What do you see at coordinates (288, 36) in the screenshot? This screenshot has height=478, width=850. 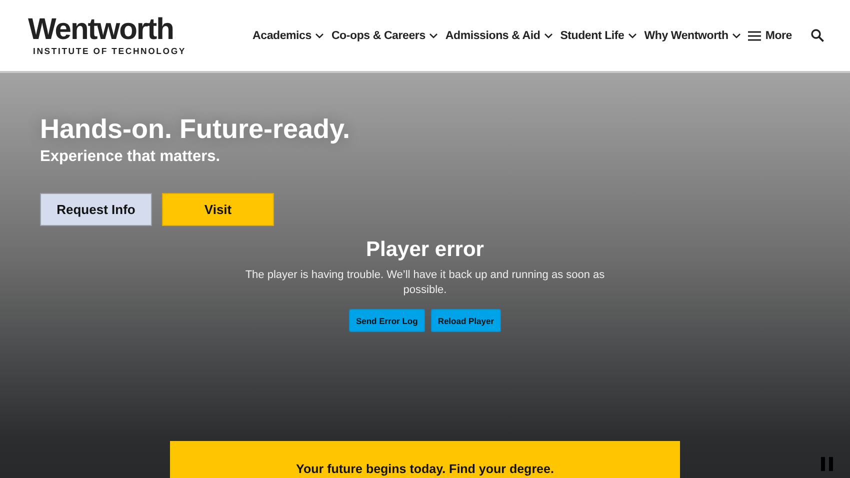 I see `nav-link: Academics` at bounding box center [288, 36].